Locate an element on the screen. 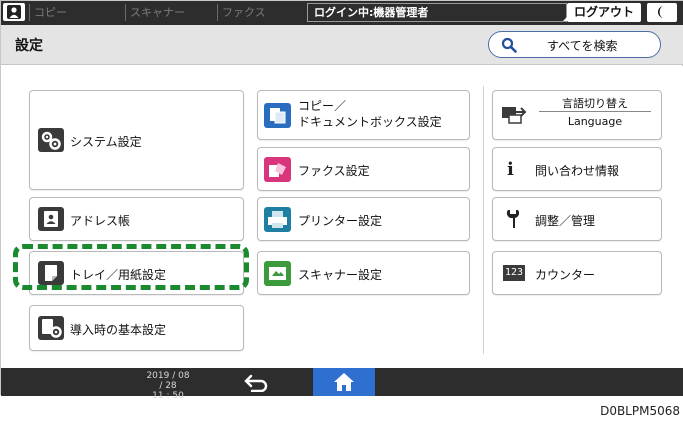 The image size is (683, 423). printer-settings-button: プリンター設定 is located at coordinates (363, 219).